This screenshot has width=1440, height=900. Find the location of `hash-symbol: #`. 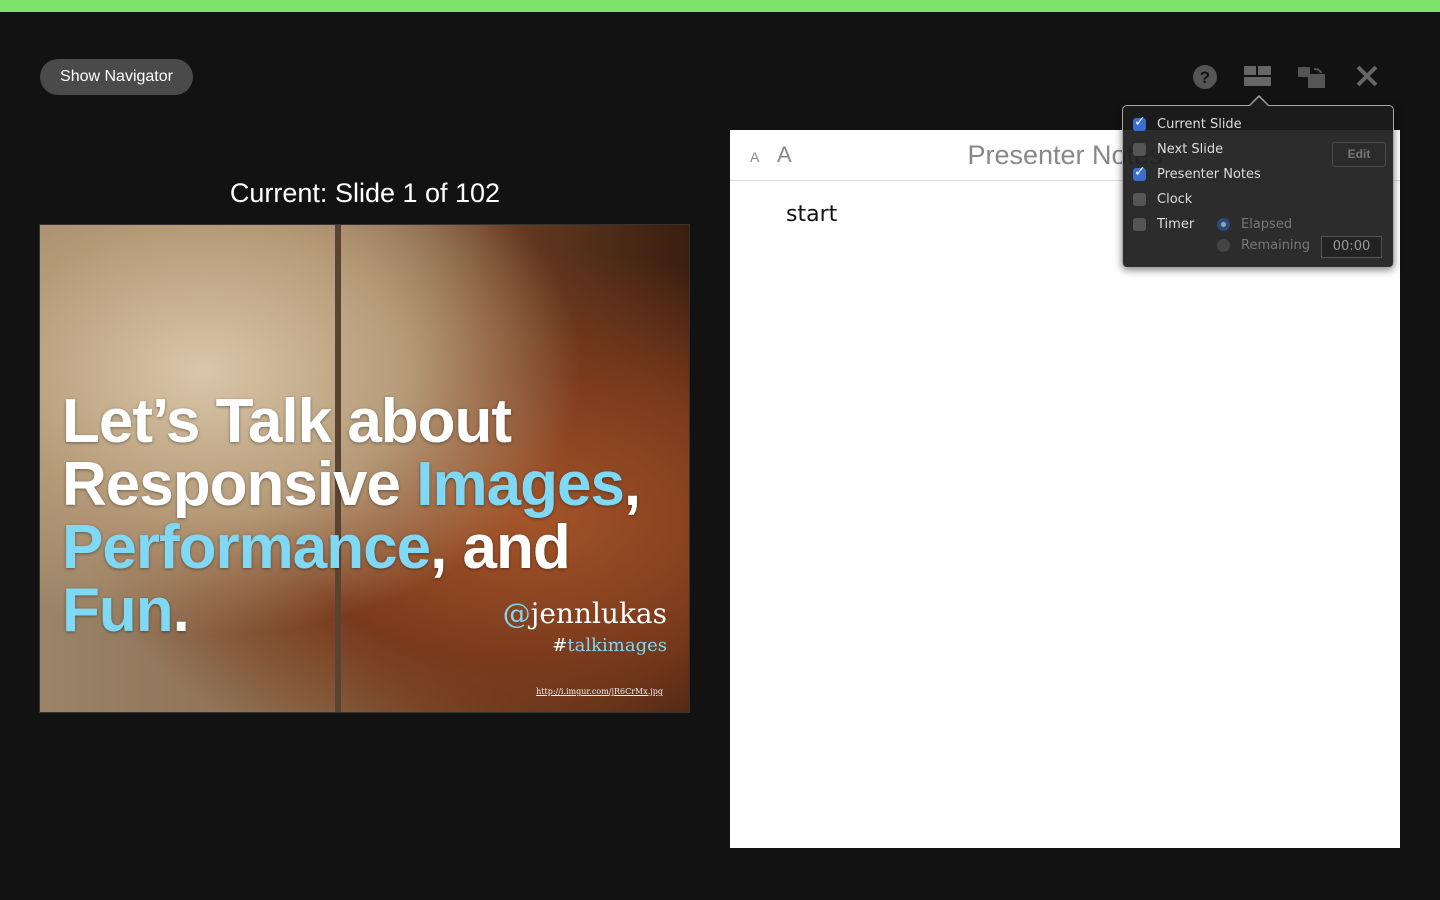

hash-symbol: # is located at coordinates (560, 645).